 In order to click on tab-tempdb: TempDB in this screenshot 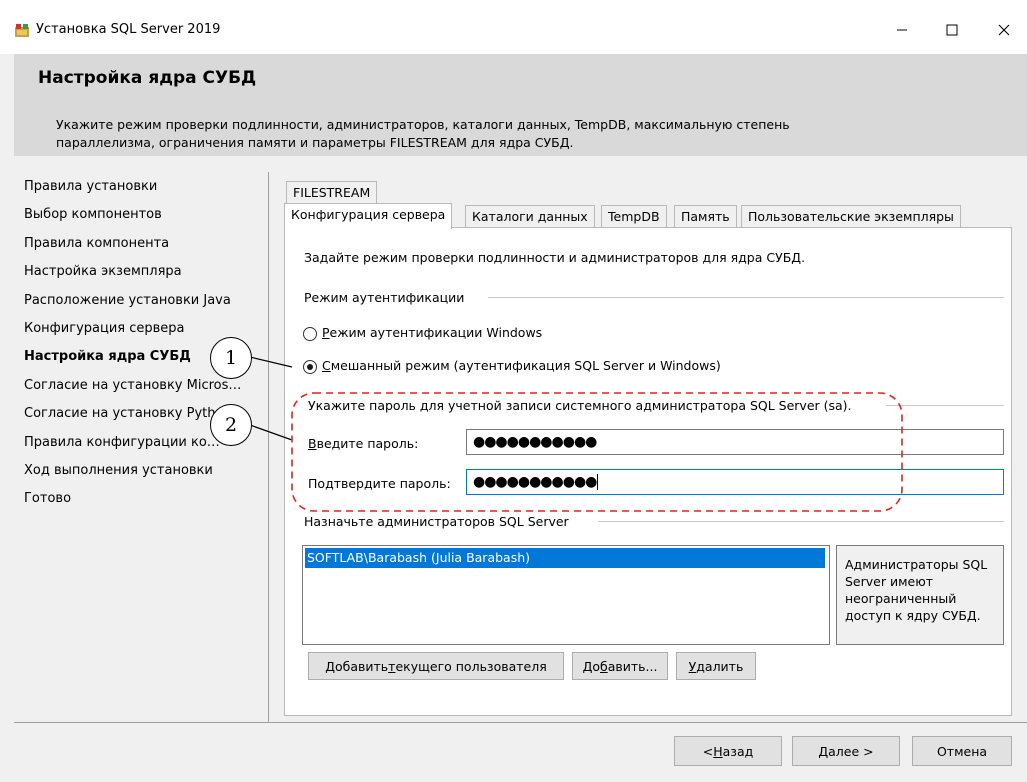, I will do `click(634, 216)`.